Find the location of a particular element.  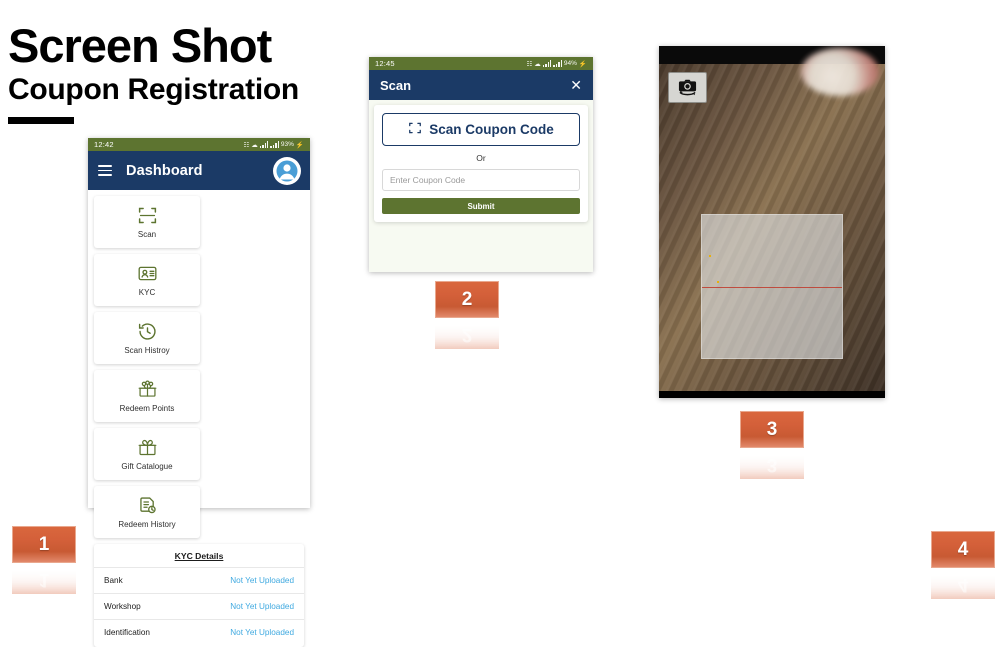

tile-label: KYC is located at coordinates (147, 292).